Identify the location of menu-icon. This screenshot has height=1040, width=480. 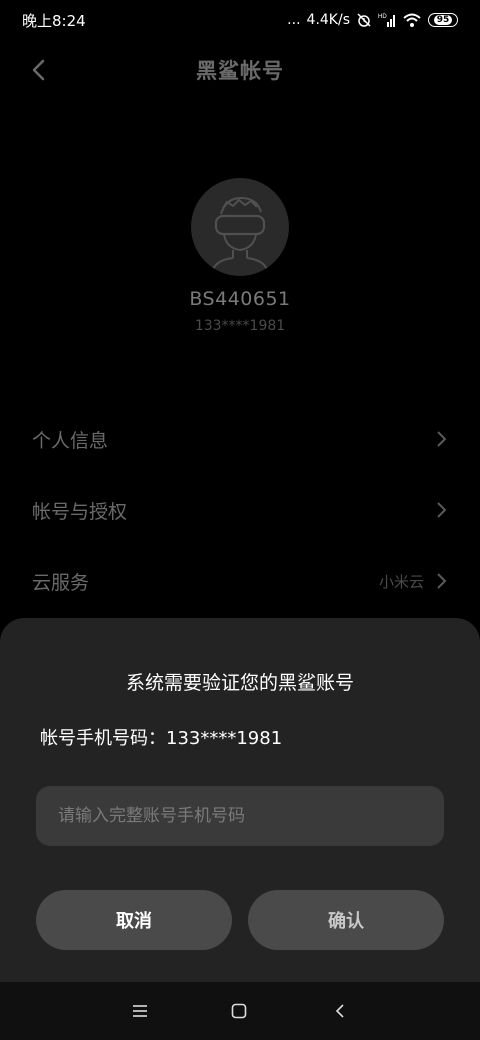
(140, 1011).